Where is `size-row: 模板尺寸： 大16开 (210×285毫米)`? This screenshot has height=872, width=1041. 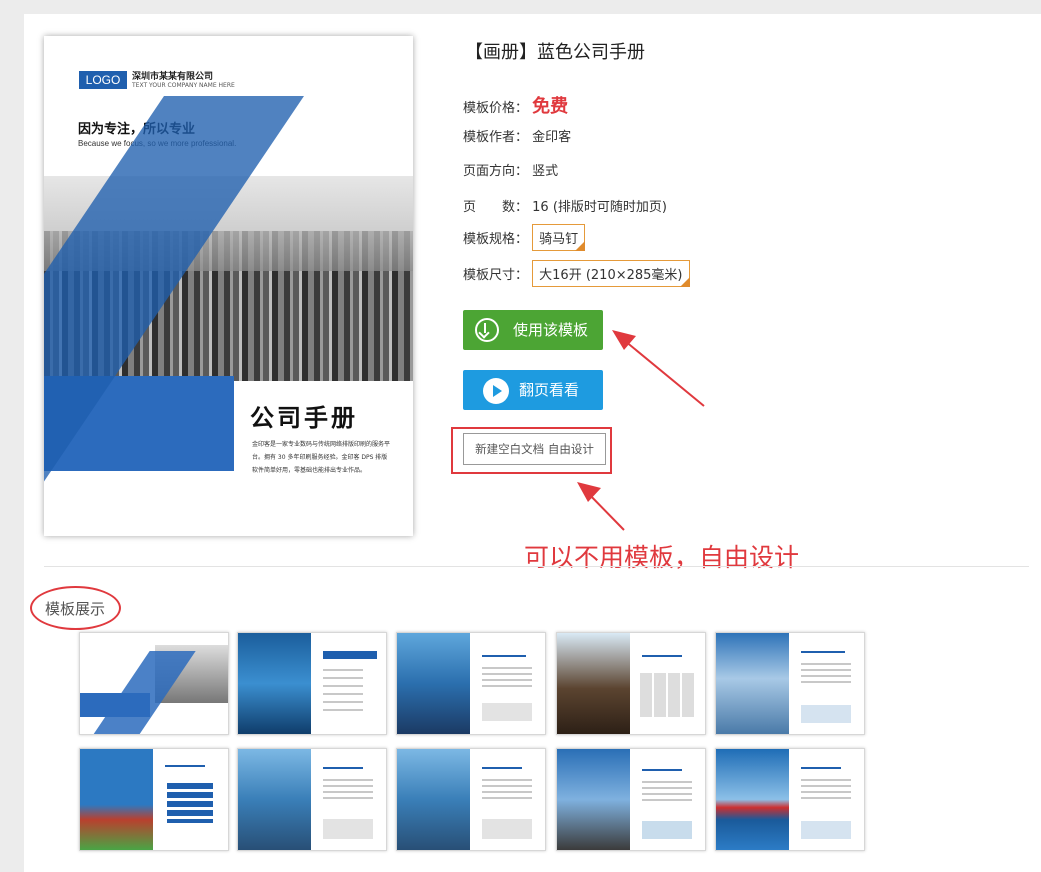 size-row: 模板尺寸： 大16开 (210×285毫米) is located at coordinates (576, 273).